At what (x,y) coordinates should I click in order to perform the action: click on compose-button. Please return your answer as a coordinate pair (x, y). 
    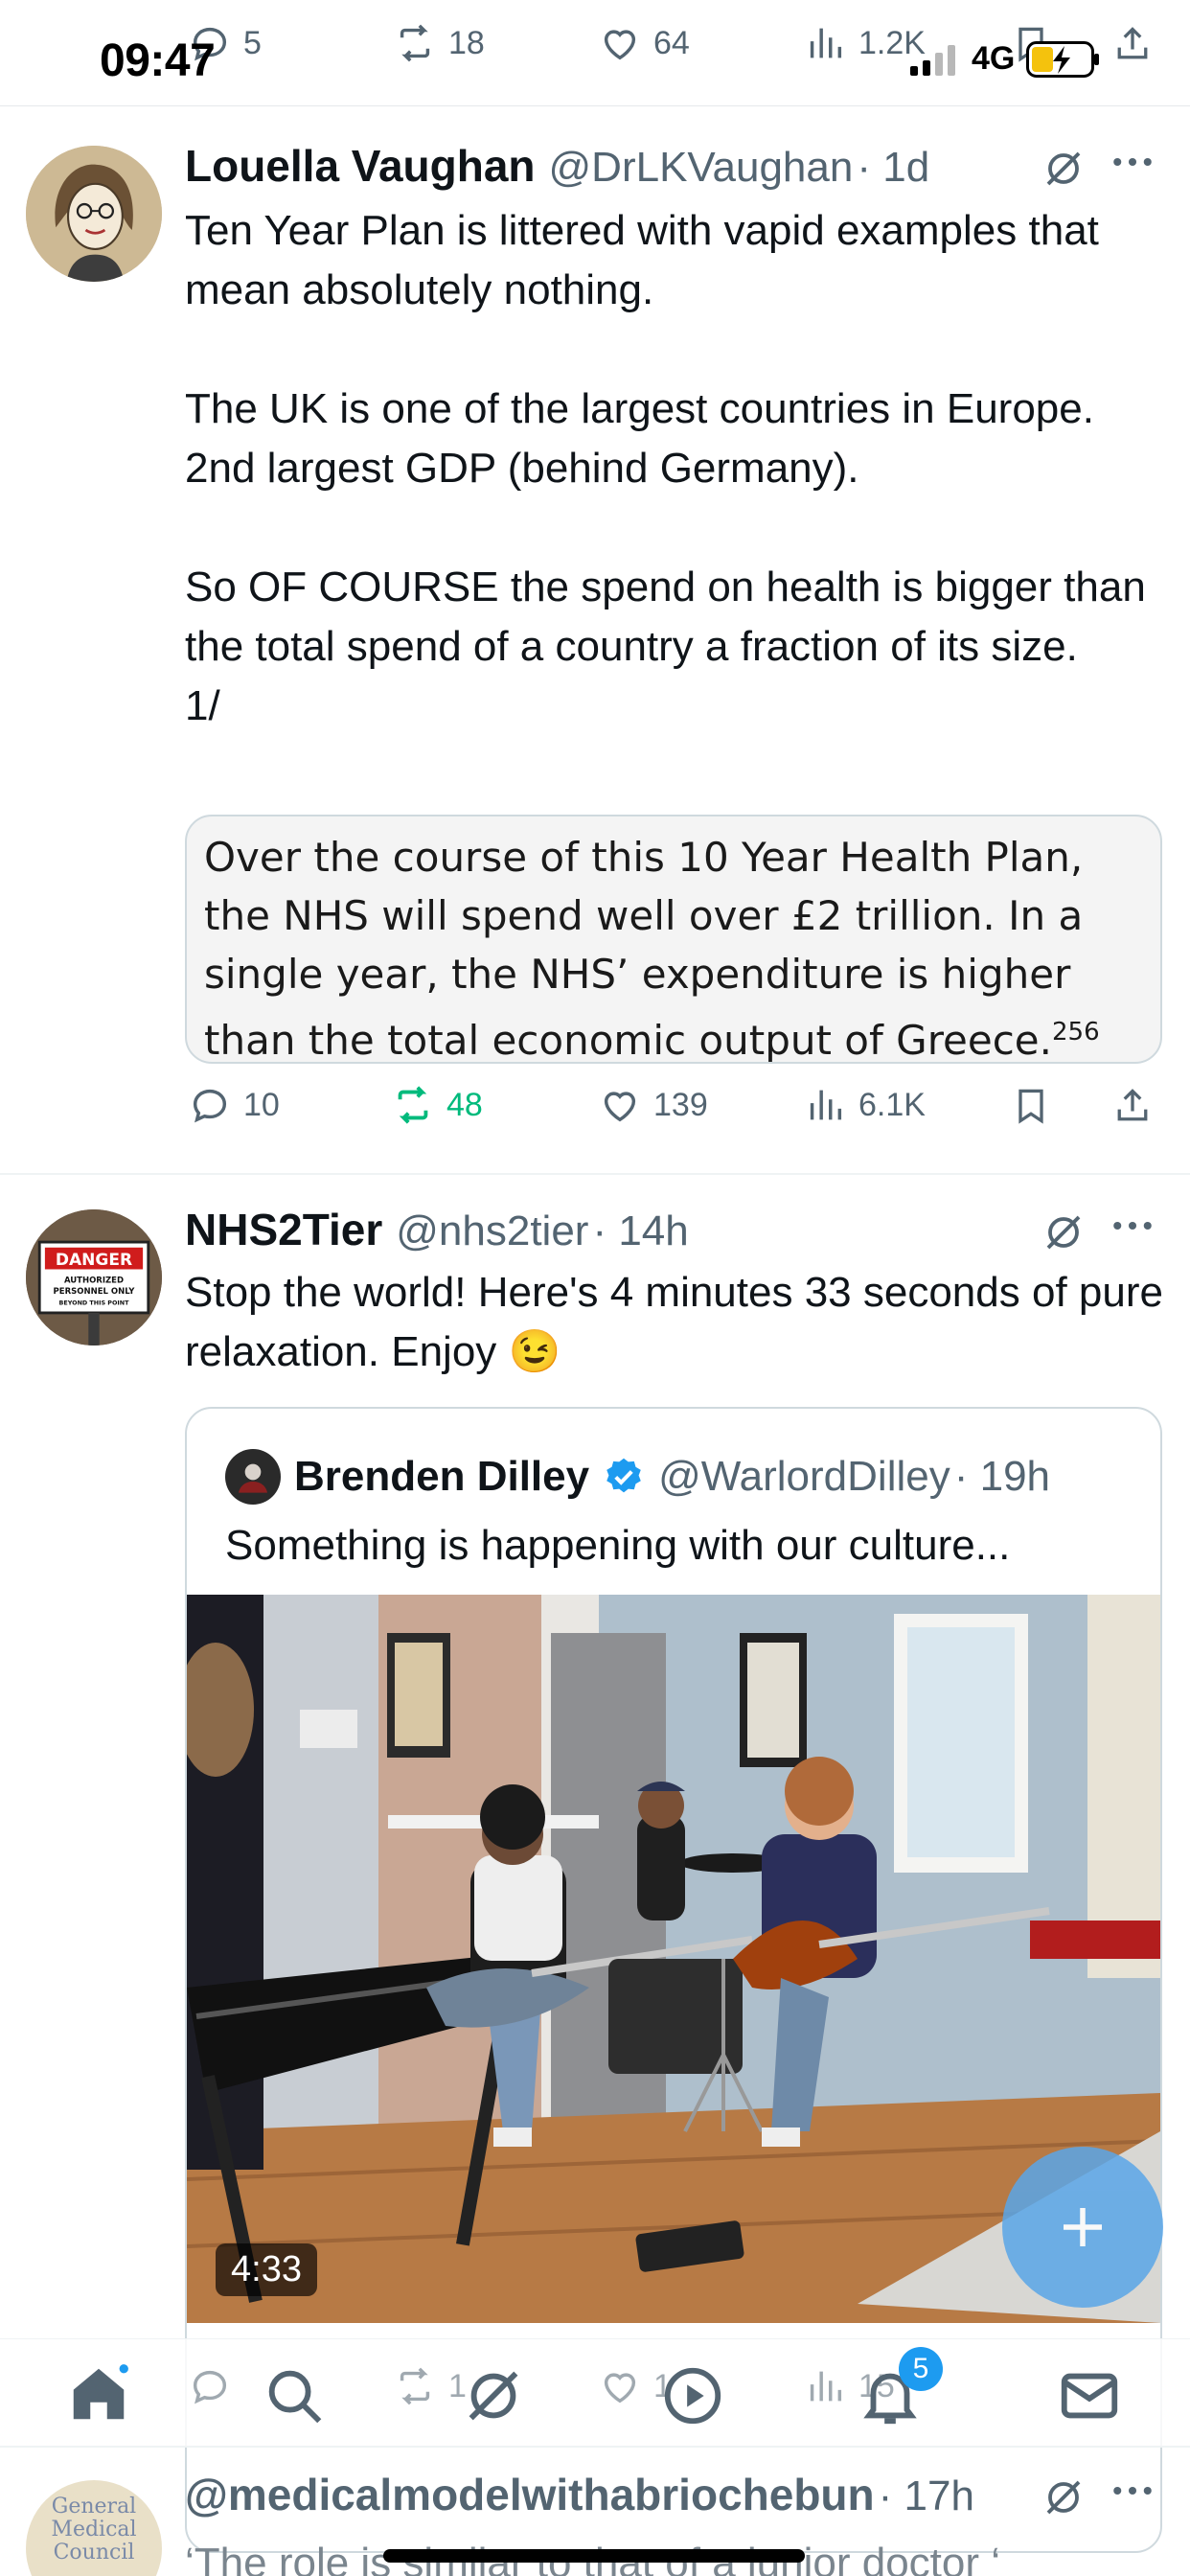
    Looking at the image, I should click on (1082, 2227).